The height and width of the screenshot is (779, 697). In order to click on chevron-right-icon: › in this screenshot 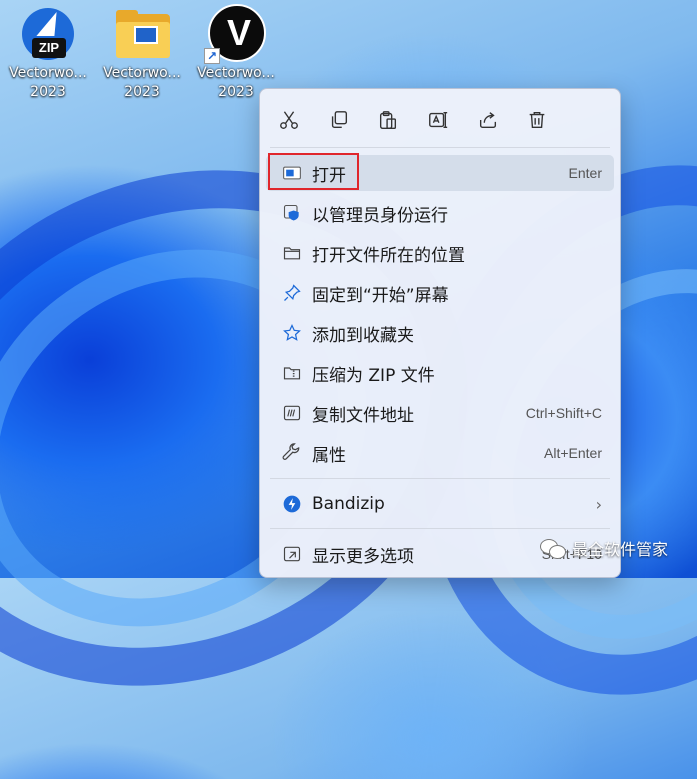, I will do `click(598, 504)`.